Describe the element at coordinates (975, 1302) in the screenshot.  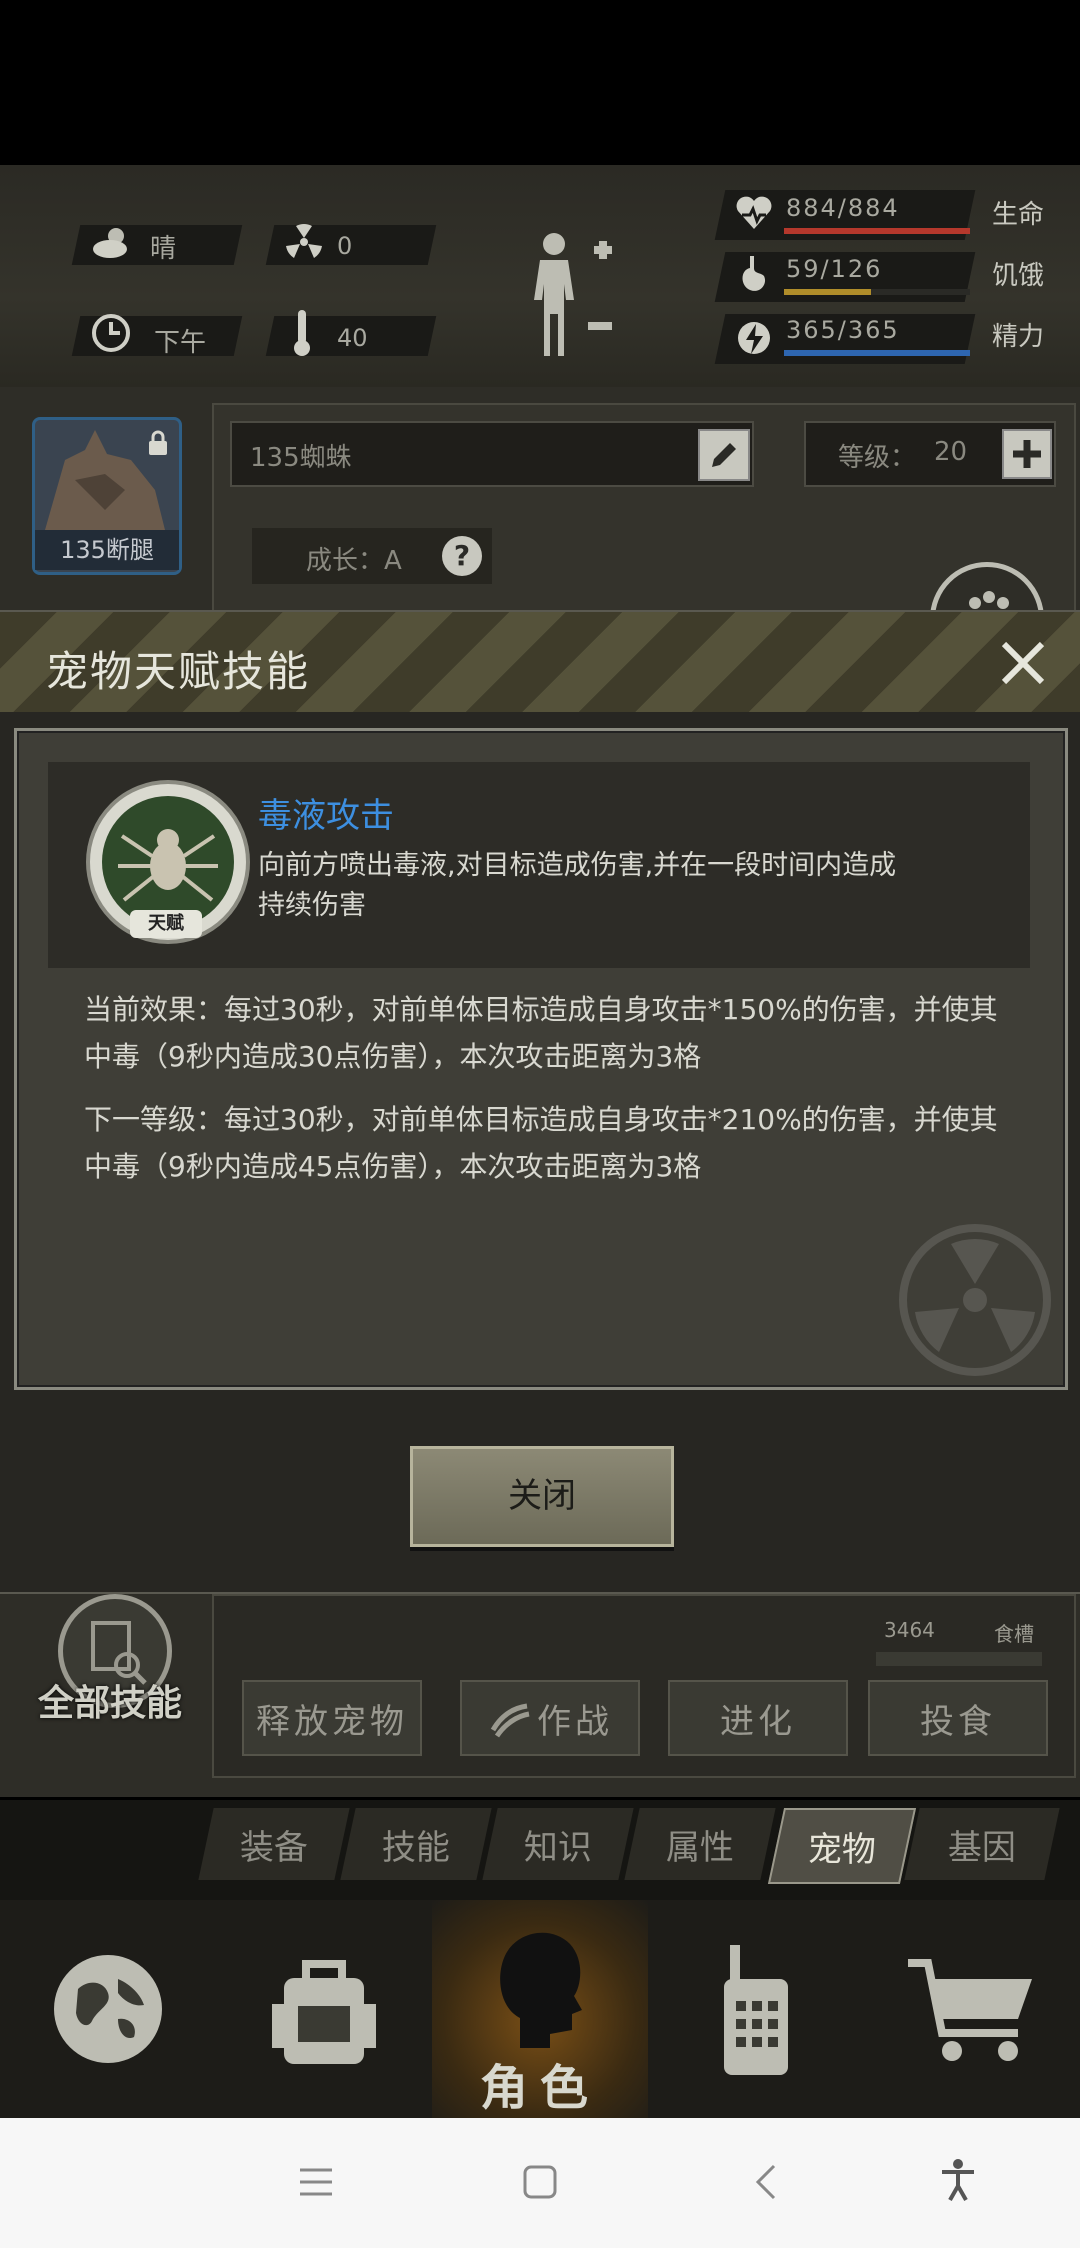
I see `radiation-watermark-icon` at that location.